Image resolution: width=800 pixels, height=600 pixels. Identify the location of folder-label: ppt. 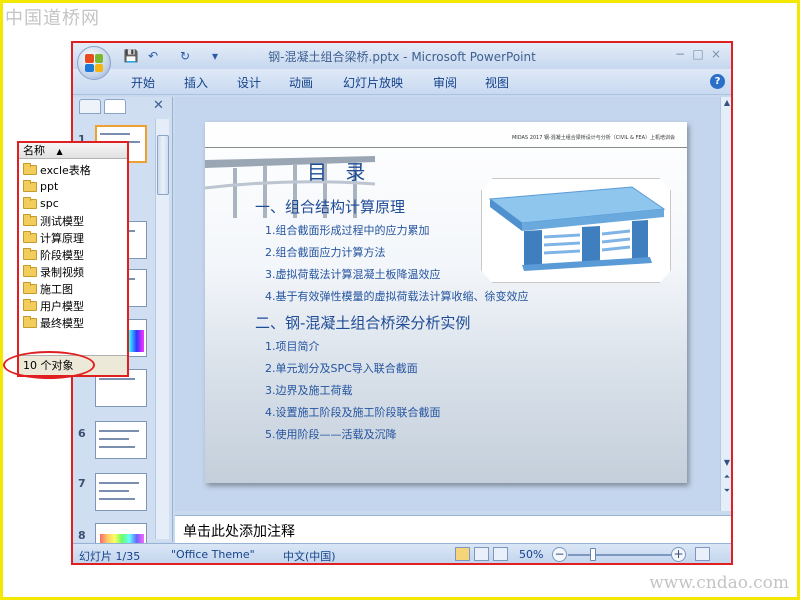
(49, 186).